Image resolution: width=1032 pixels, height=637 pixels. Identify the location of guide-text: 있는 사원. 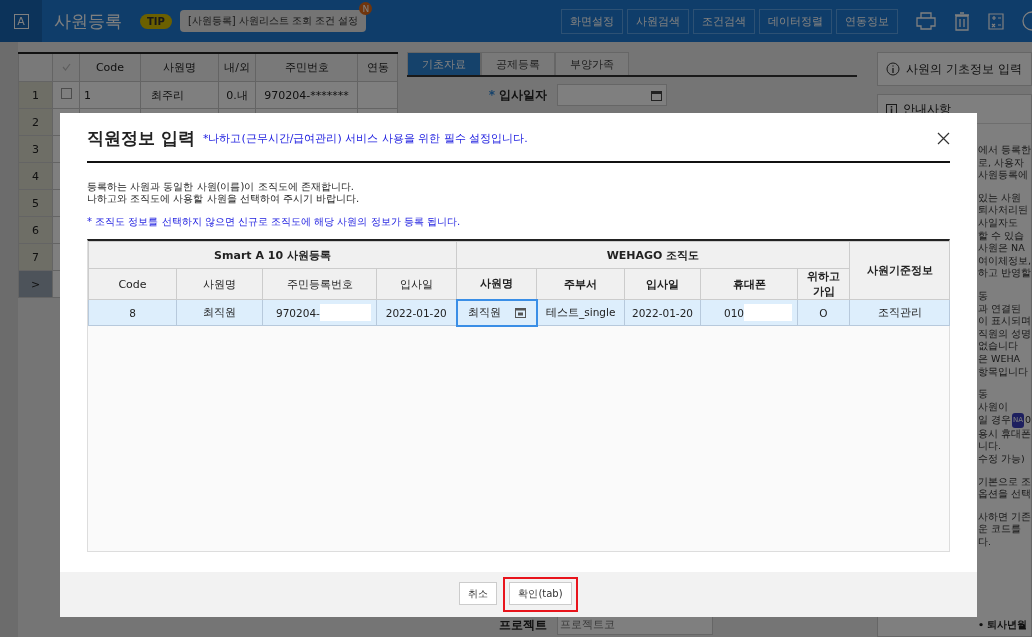
(1000, 198).